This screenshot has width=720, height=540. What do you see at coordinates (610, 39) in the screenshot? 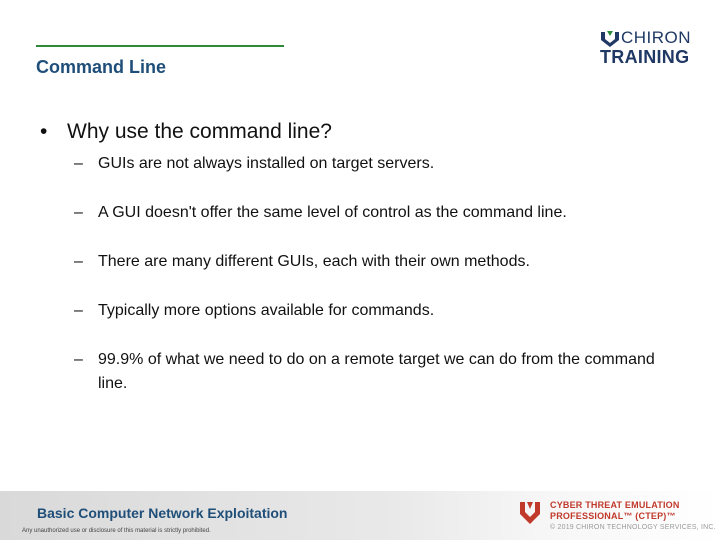
I see `chiron-shield-icon` at bounding box center [610, 39].